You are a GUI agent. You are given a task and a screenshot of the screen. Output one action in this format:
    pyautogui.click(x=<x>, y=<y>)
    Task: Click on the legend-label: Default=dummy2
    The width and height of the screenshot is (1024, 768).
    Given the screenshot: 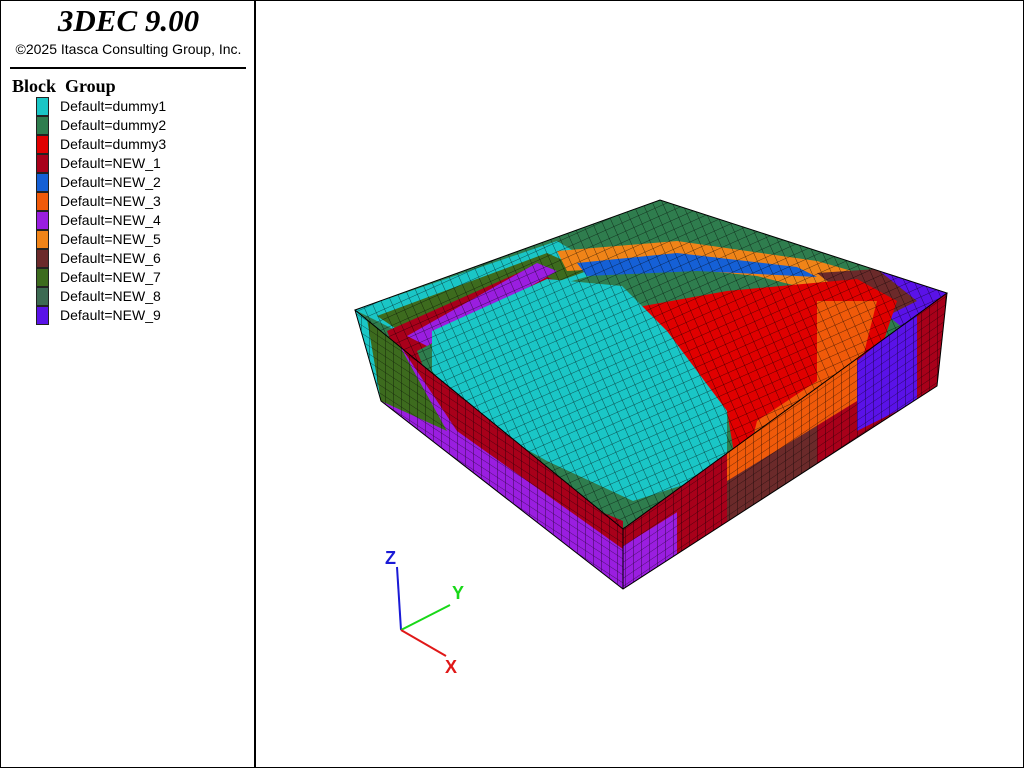 What is the action you would take?
    pyautogui.click(x=113, y=125)
    